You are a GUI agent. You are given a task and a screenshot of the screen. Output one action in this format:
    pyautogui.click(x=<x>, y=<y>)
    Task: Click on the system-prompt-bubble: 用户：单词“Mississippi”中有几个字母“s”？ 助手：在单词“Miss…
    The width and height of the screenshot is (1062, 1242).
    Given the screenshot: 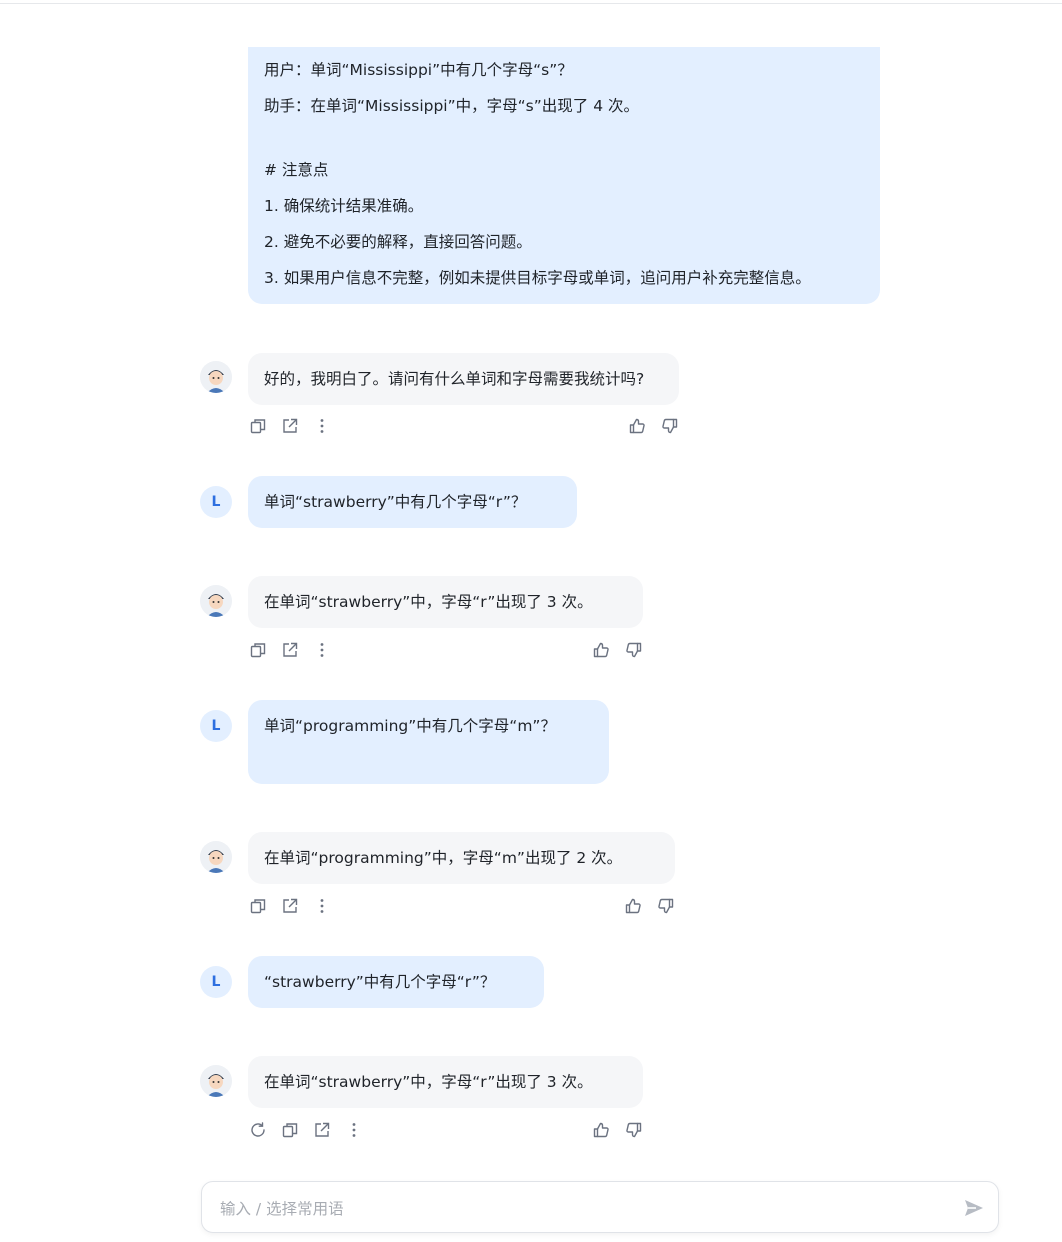 What is the action you would take?
    pyautogui.click(x=564, y=175)
    